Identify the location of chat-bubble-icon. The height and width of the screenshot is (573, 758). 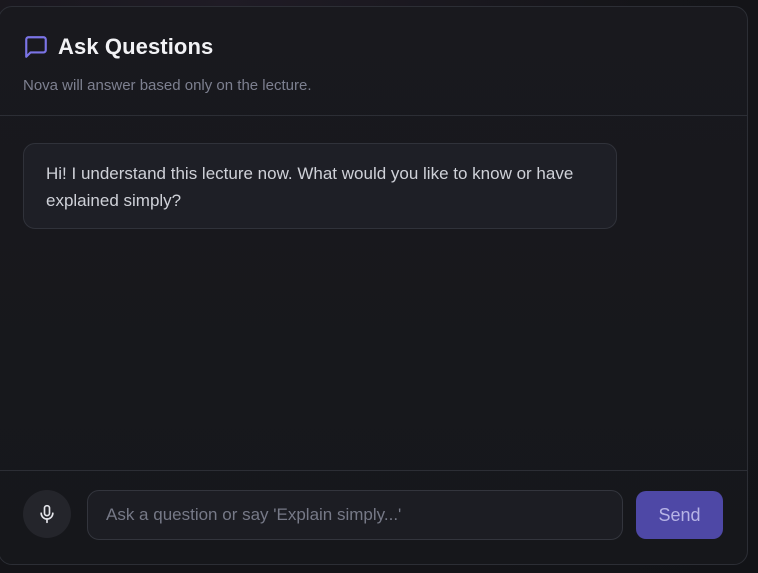
(36, 47).